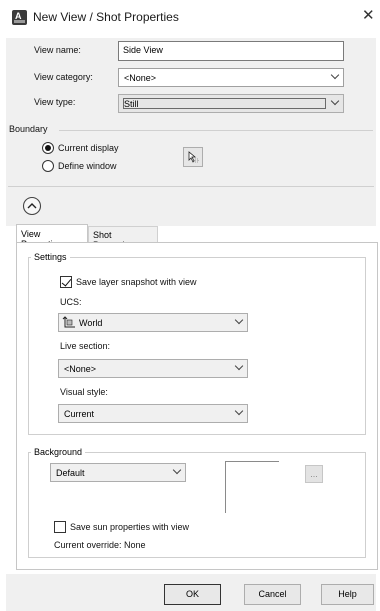 This screenshot has height=611, width=380. What do you see at coordinates (80, 369) in the screenshot?
I see `live-section-value: <None>` at bounding box center [80, 369].